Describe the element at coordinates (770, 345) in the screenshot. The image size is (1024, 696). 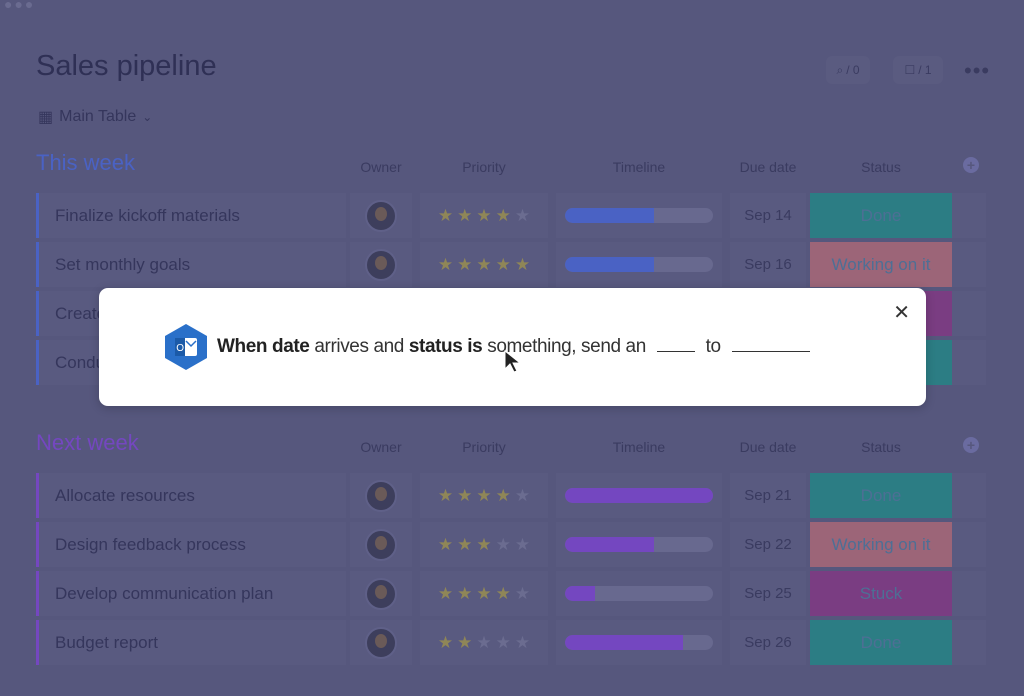
I see `recipient-blank` at that location.